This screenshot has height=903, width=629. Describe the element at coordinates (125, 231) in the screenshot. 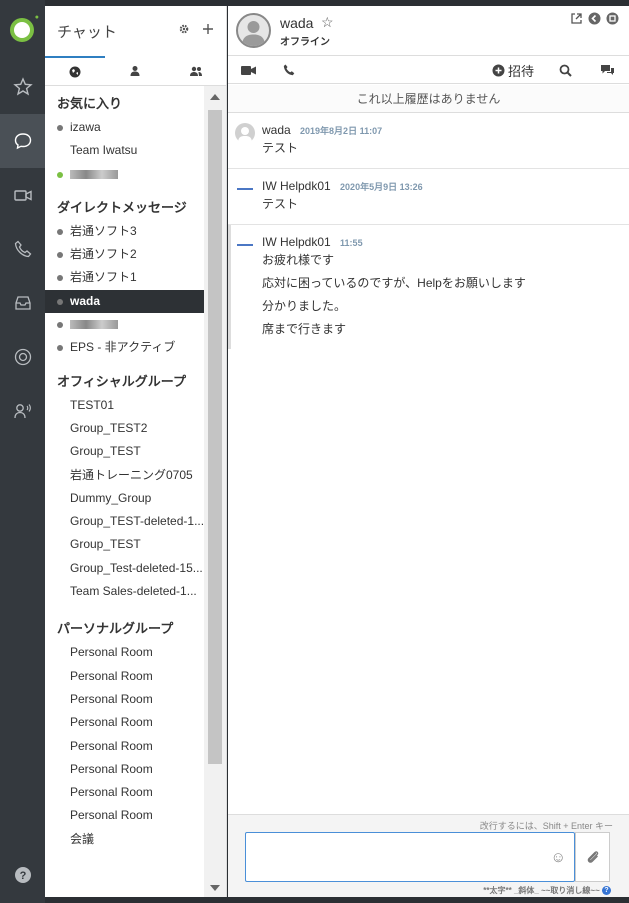

I see `list-item: 岩通ソフト3` at that location.